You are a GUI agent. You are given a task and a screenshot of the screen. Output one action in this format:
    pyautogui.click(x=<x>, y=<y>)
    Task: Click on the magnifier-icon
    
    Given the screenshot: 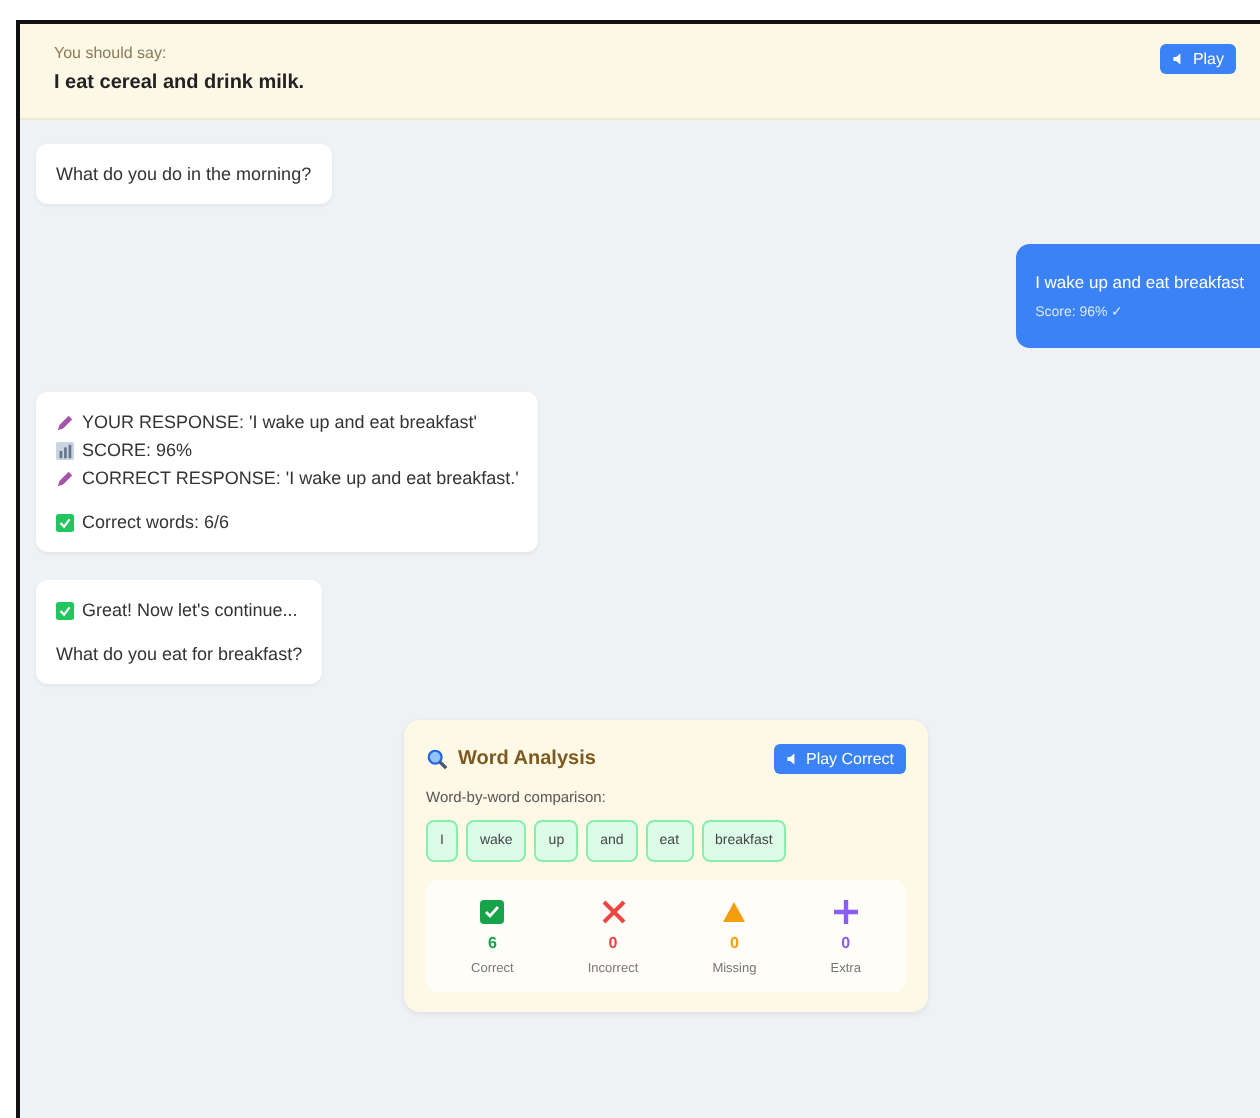 What is the action you would take?
    pyautogui.click(x=437, y=759)
    